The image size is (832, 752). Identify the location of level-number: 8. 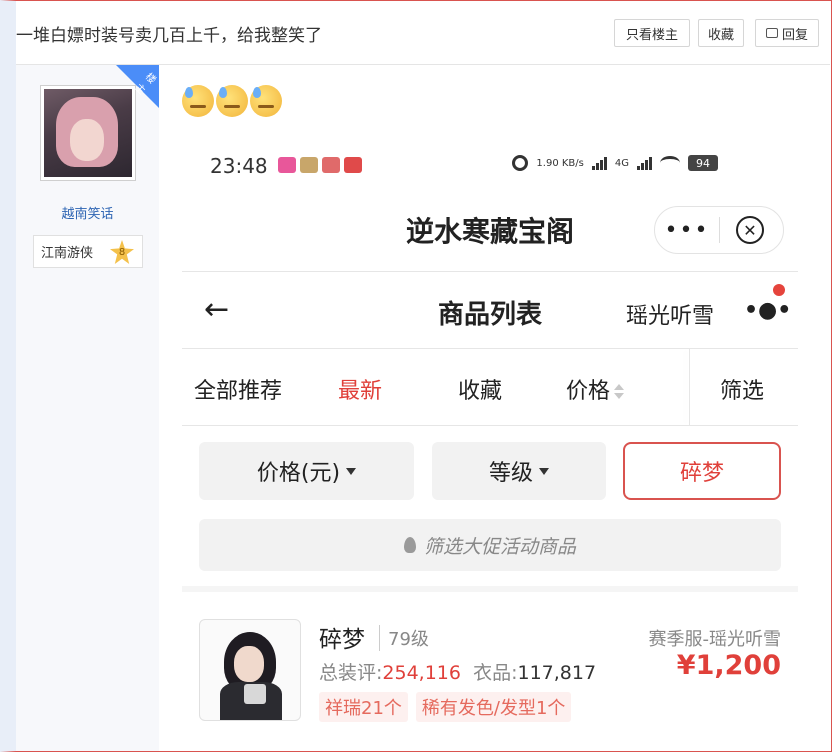
(122, 252).